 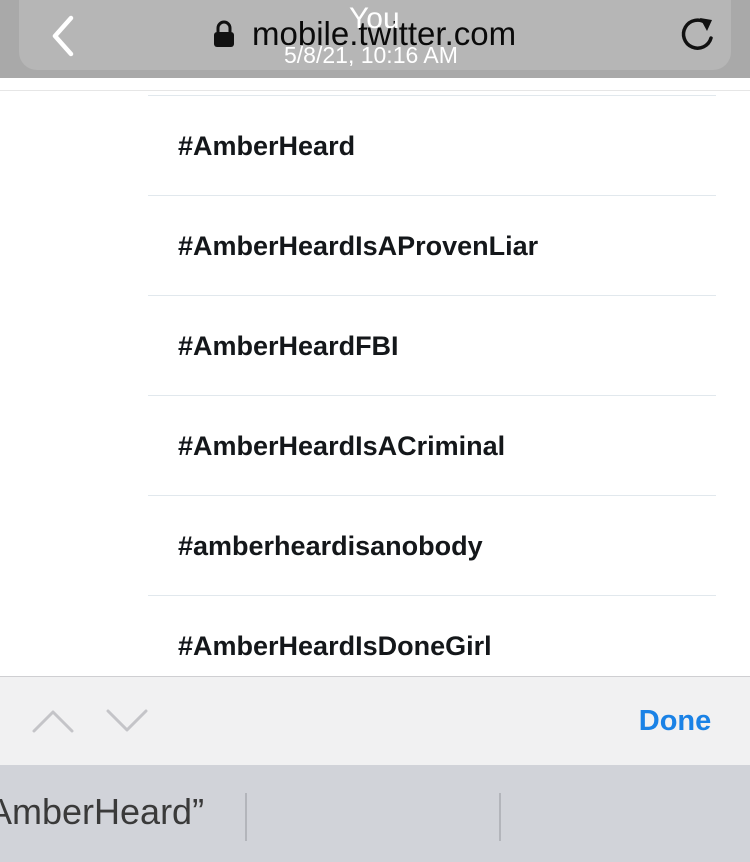 What do you see at coordinates (375, 813) in the screenshot?
I see `keyboard-suggestion-bar: AmberHeard”` at bounding box center [375, 813].